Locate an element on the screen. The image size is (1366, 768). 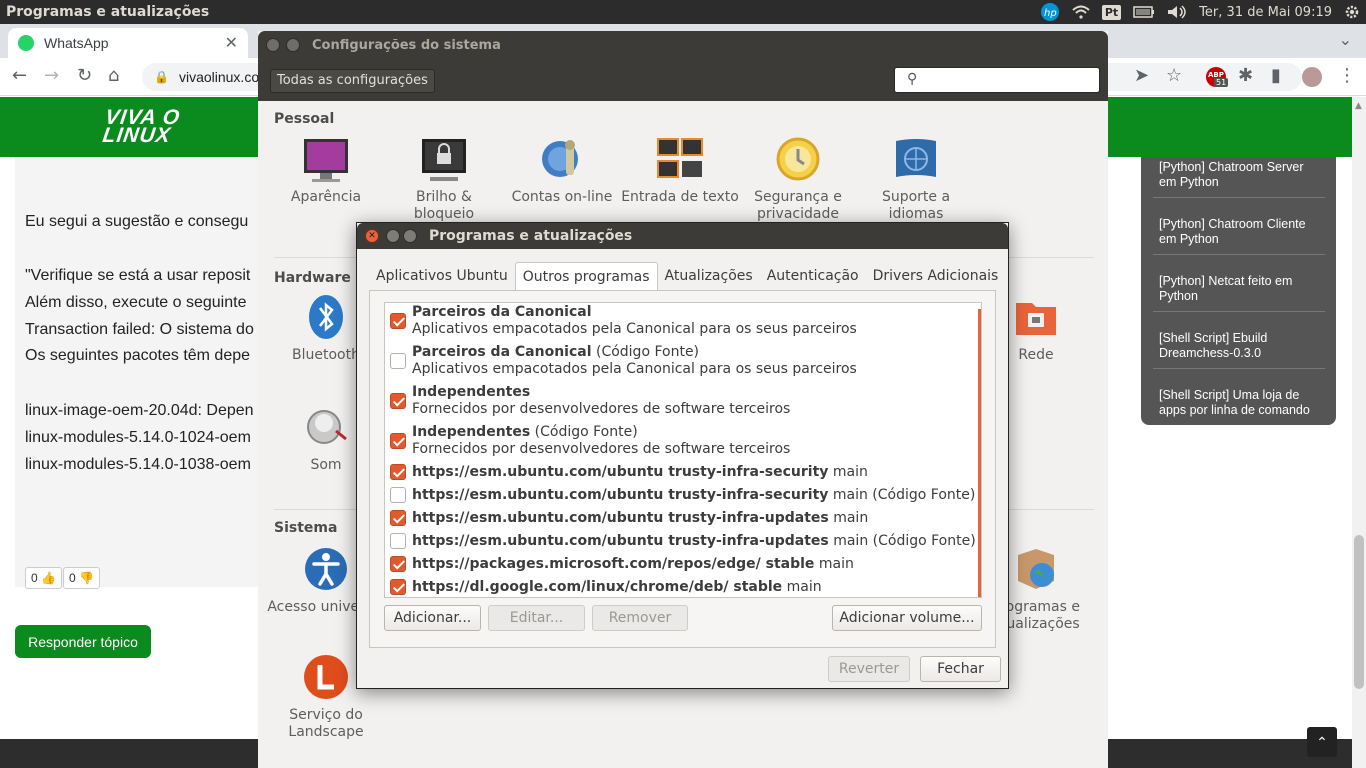
reload-icon: ↻ is located at coordinates (84, 76).